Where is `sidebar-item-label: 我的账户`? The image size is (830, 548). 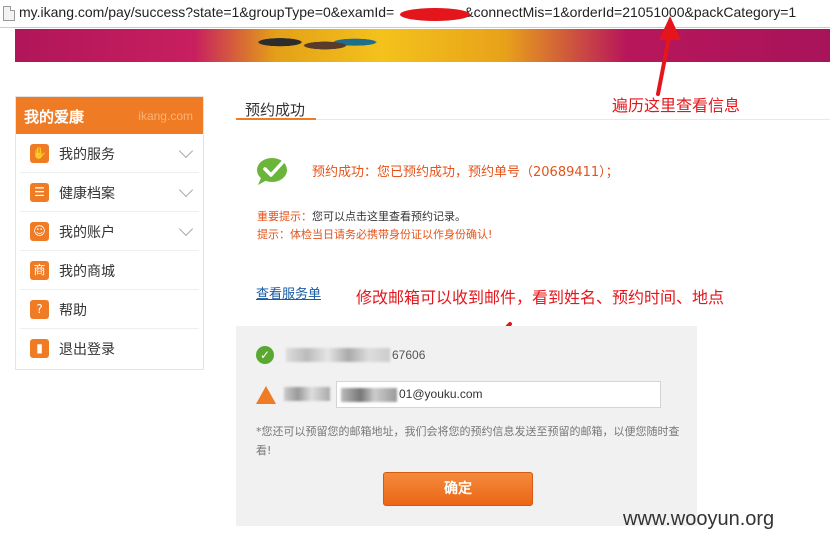 sidebar-item-label: 我的账户 is located at coordinates (87, 233).